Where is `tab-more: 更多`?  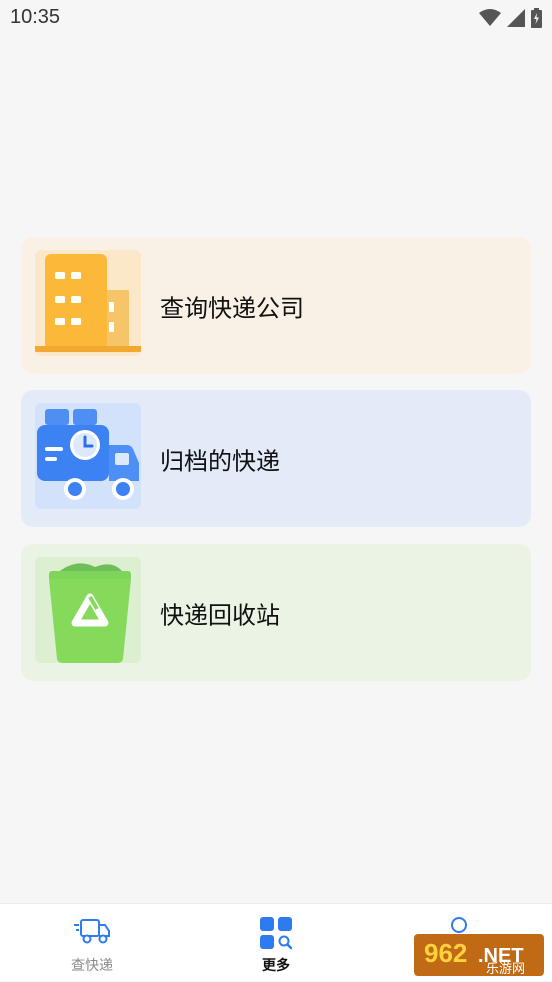
tab-more: 更多 is located at coordinates (276, 943).